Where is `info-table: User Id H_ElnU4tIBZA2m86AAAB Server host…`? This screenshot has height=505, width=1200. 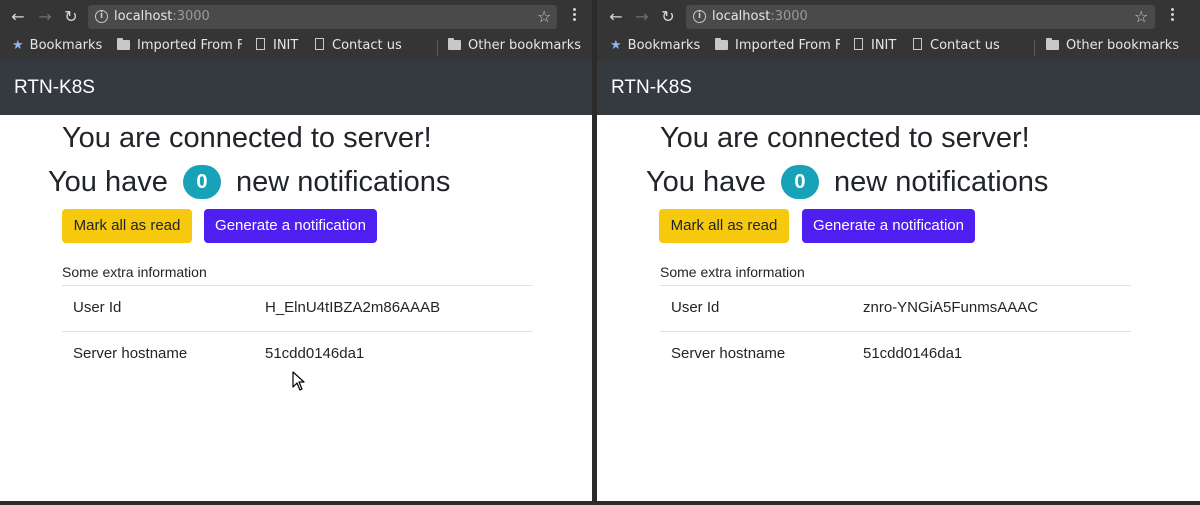 info-table: User Id H_ElnU4tIBZA2m86AAAB Server host… is located at coordinates (297, 331).